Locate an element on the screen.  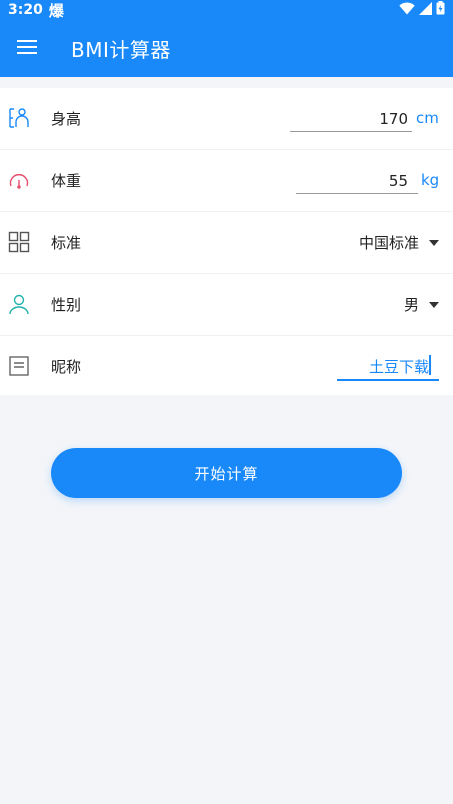
text-cursor is located at coordinates (430, 365).